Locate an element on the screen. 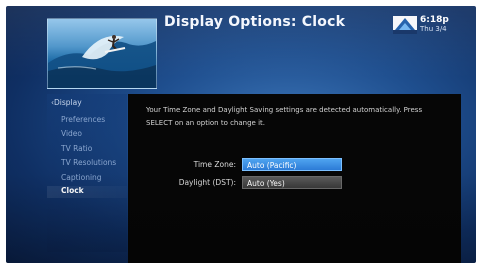 This screenshot has width=488, height=269. sidebar-item-tv-resolutions: TV Resolutions is located at coordinates (88, 162).